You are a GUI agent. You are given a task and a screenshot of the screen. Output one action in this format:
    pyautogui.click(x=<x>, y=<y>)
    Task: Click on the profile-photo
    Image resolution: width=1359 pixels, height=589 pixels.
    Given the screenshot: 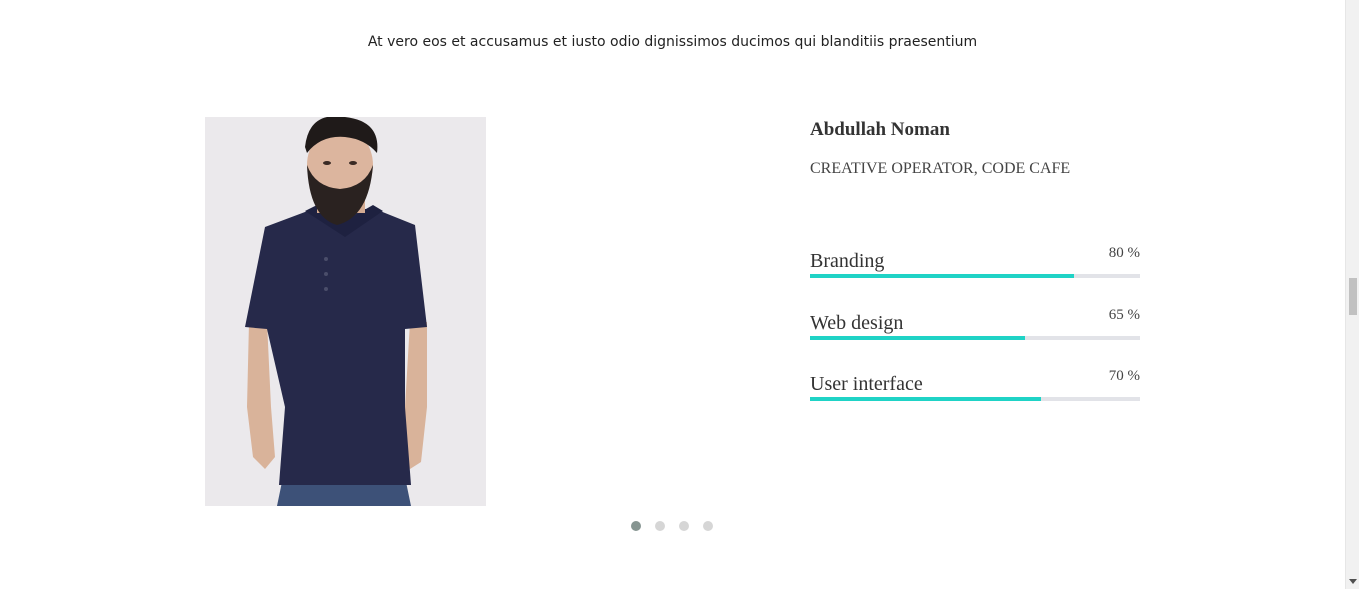 What is the action you would take?
    pyautogui.click(x=345, y=311)
    